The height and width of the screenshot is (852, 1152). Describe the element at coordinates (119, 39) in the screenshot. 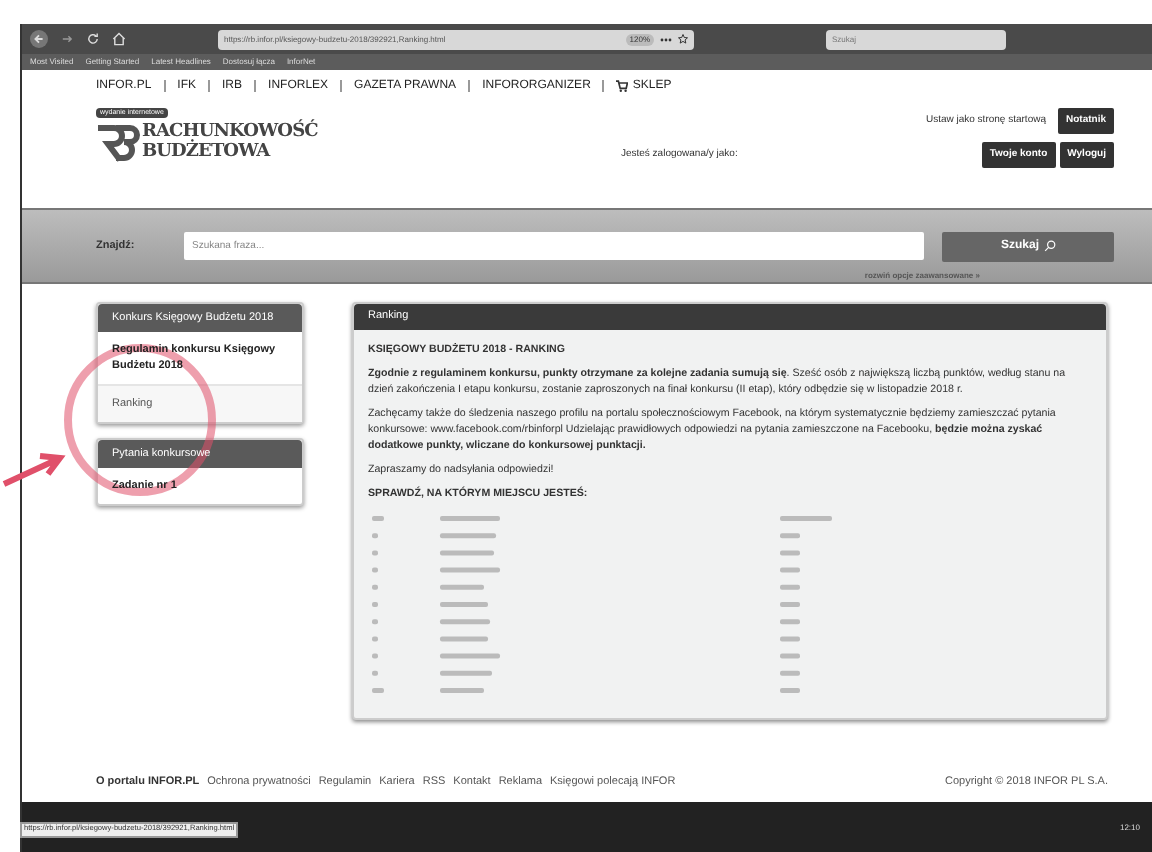

I see `home-icon` at that location.